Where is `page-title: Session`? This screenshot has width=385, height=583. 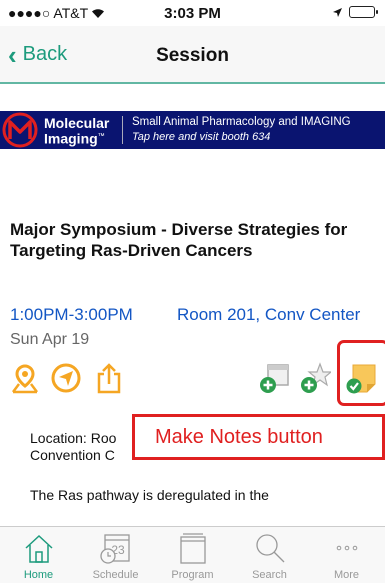
page-title: Session is located at coordinates (192, 55).